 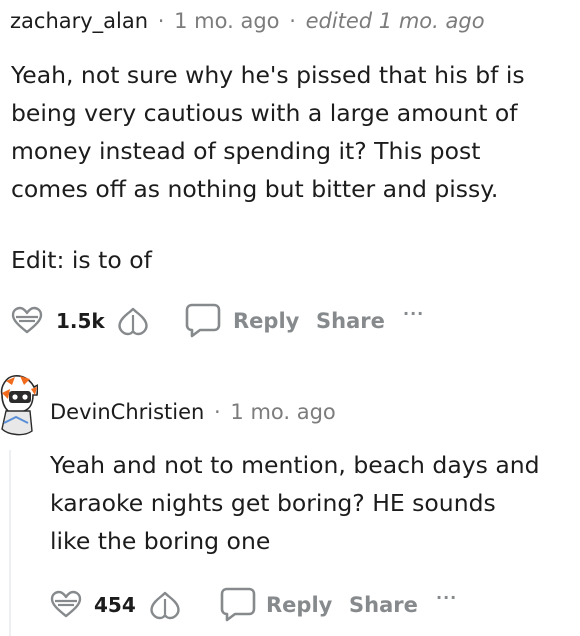 I want to click on comment-meta: DevinChristien · 1 mo. ago, so click(x=193, y=412).